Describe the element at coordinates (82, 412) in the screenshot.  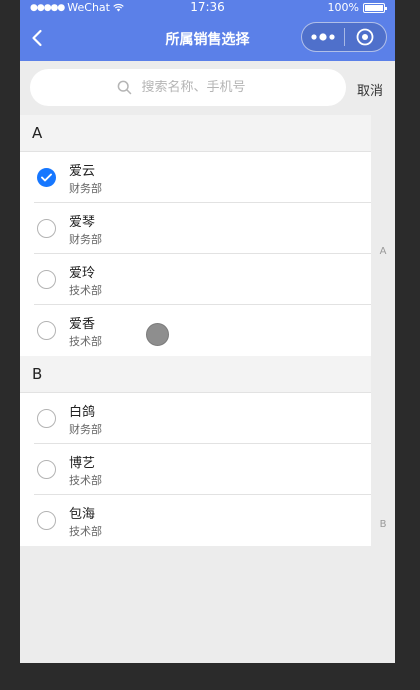
I see `item-name: 白鸽` at that location.